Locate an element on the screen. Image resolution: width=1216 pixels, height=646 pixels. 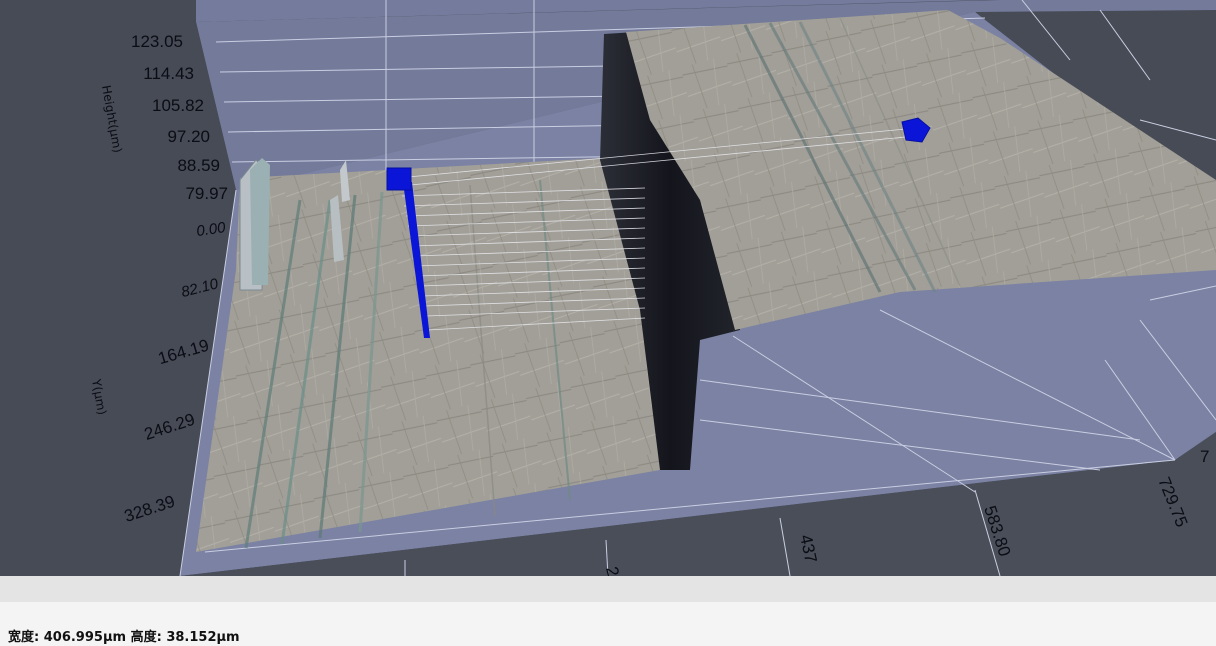
status-bar: 宽度: 406.995μm 高度: 38.152μm is located at coordinates (608, 624).